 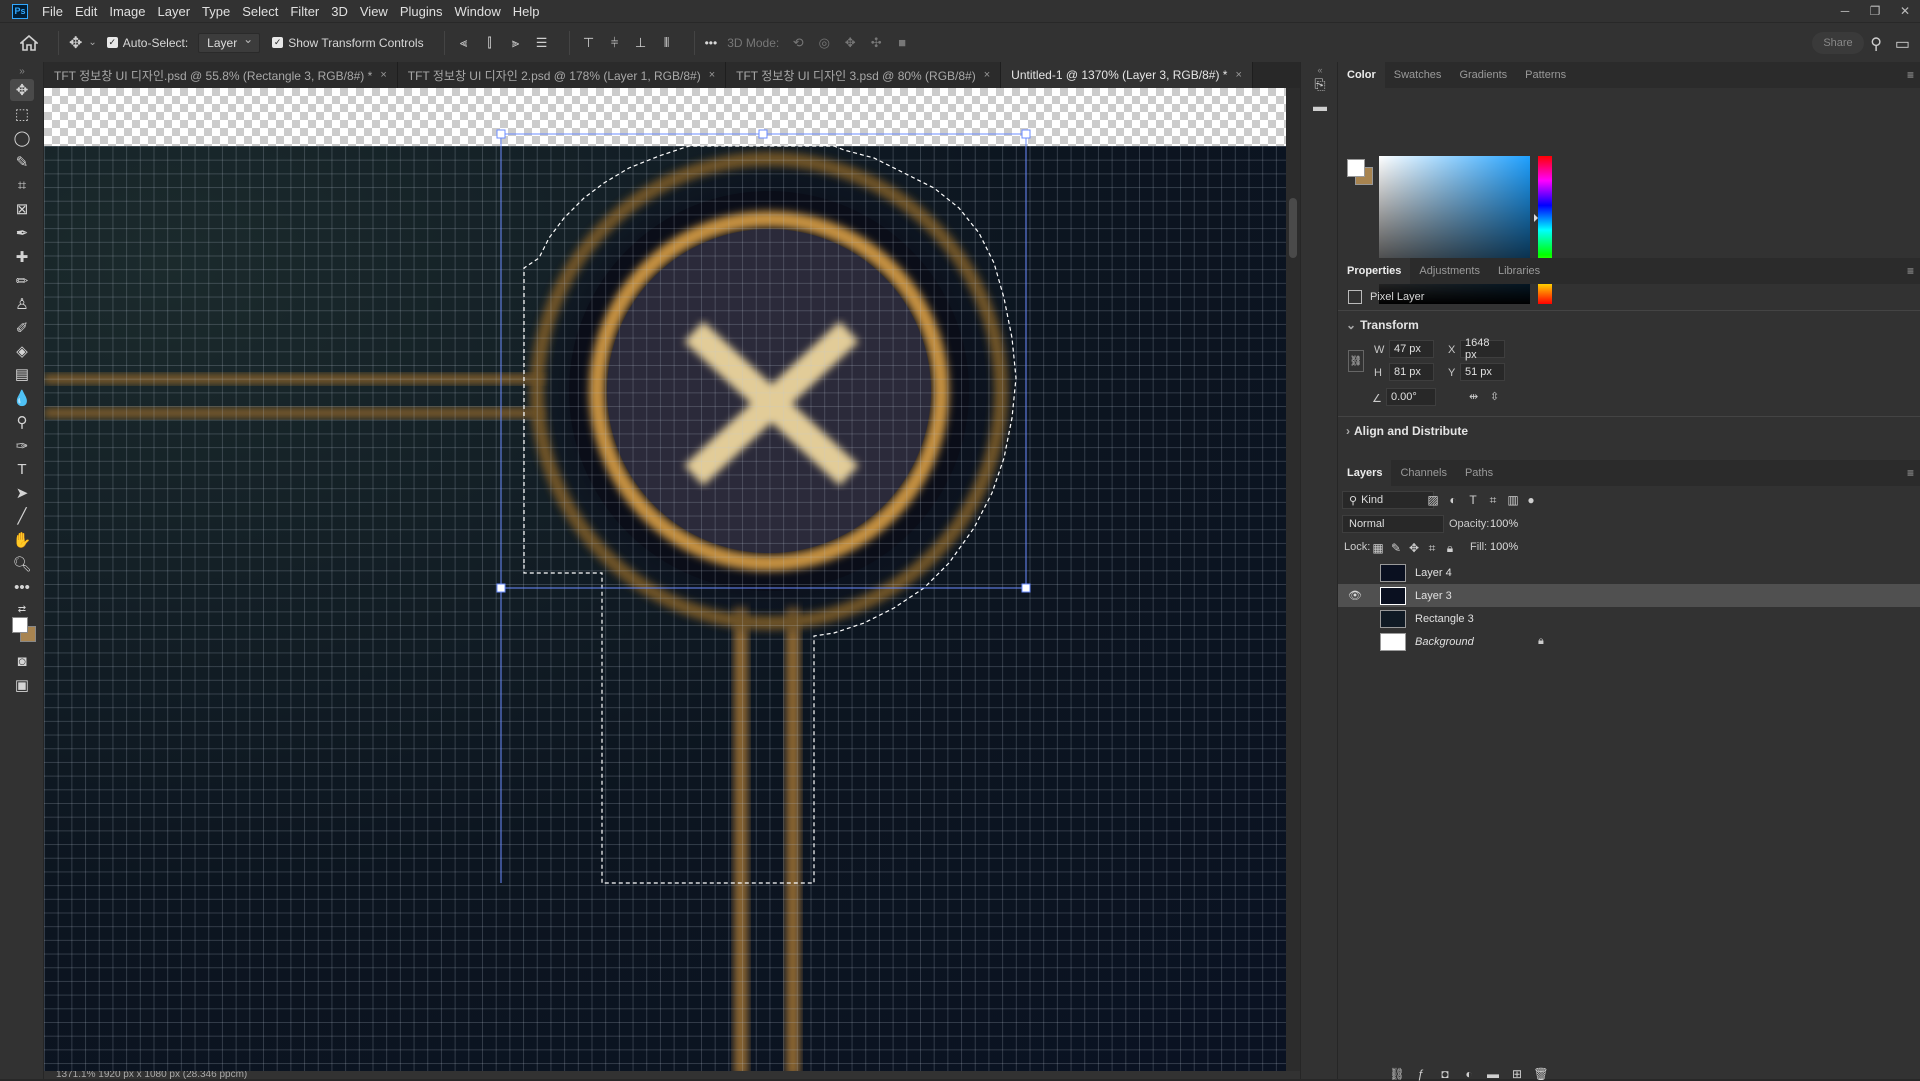 What do you see at coordinates (711, 43) in the screenshot?
I see `more-options-button: •••` at bounding box center [711, 43].